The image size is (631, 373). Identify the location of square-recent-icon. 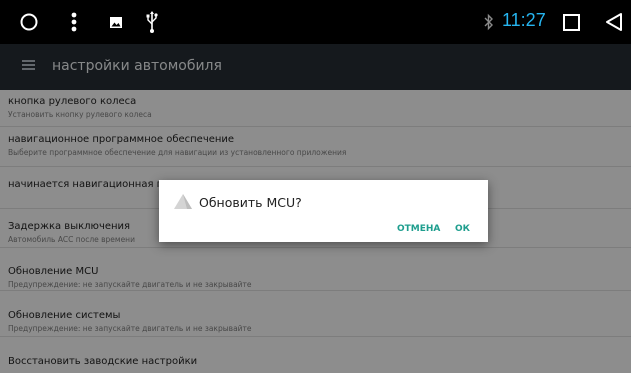
(571, 22).